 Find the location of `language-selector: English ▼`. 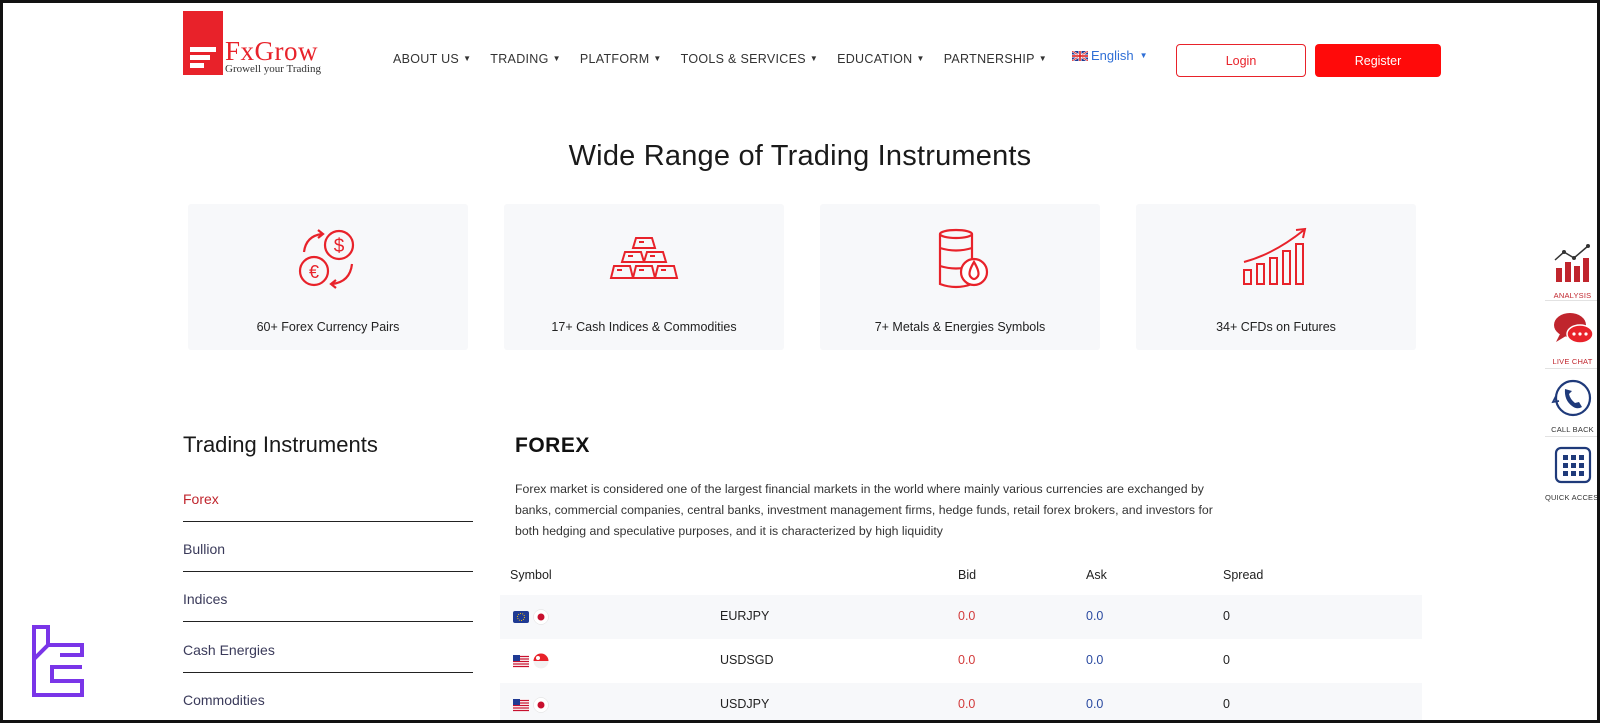

language-selector: English ▼ is located at coordinates (1110, 55).